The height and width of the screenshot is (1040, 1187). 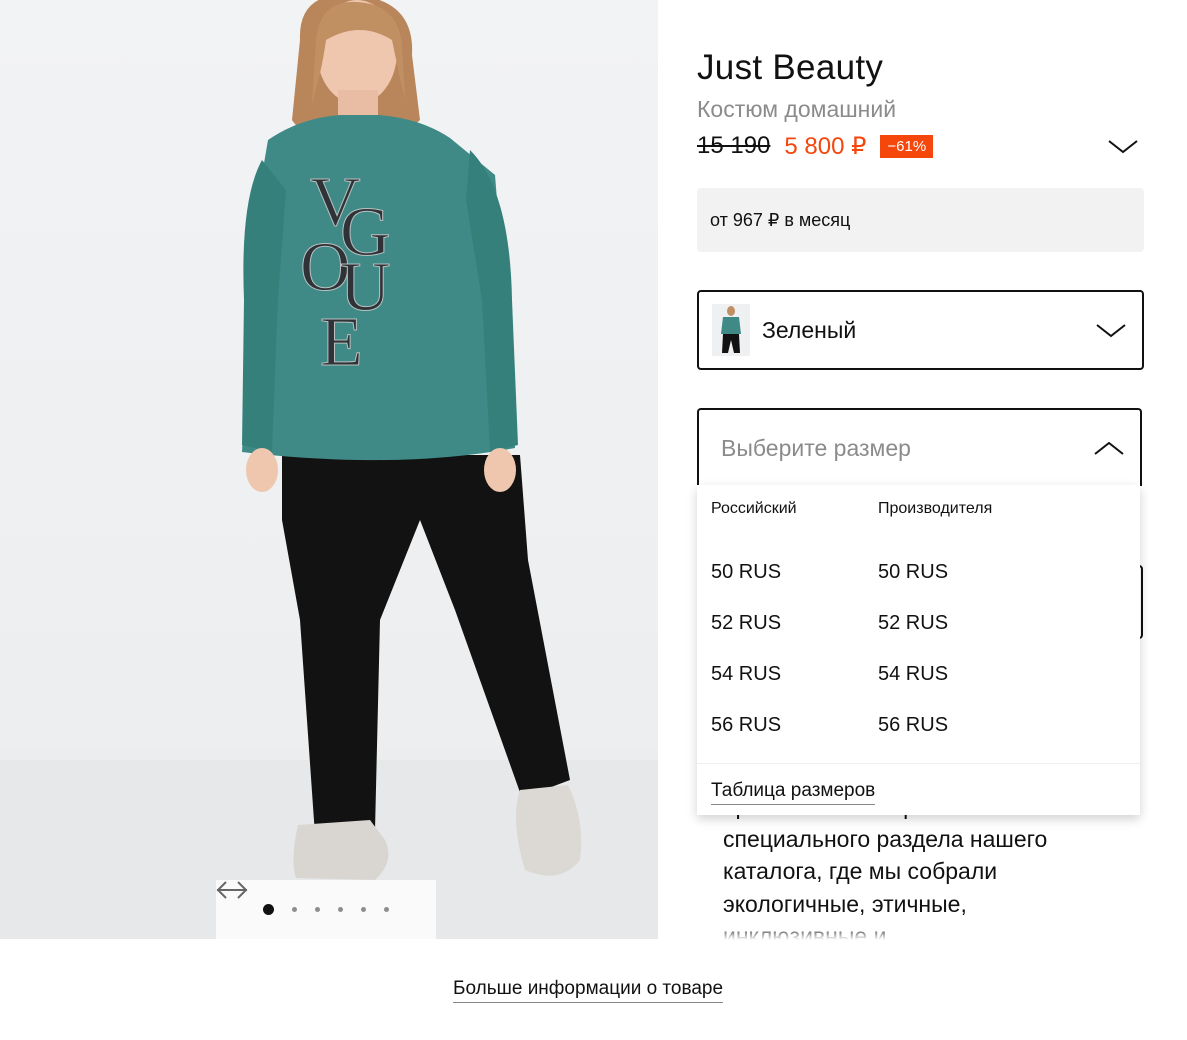 I want to click on size-russian: 54 RUS, so click(x=746, y=674).